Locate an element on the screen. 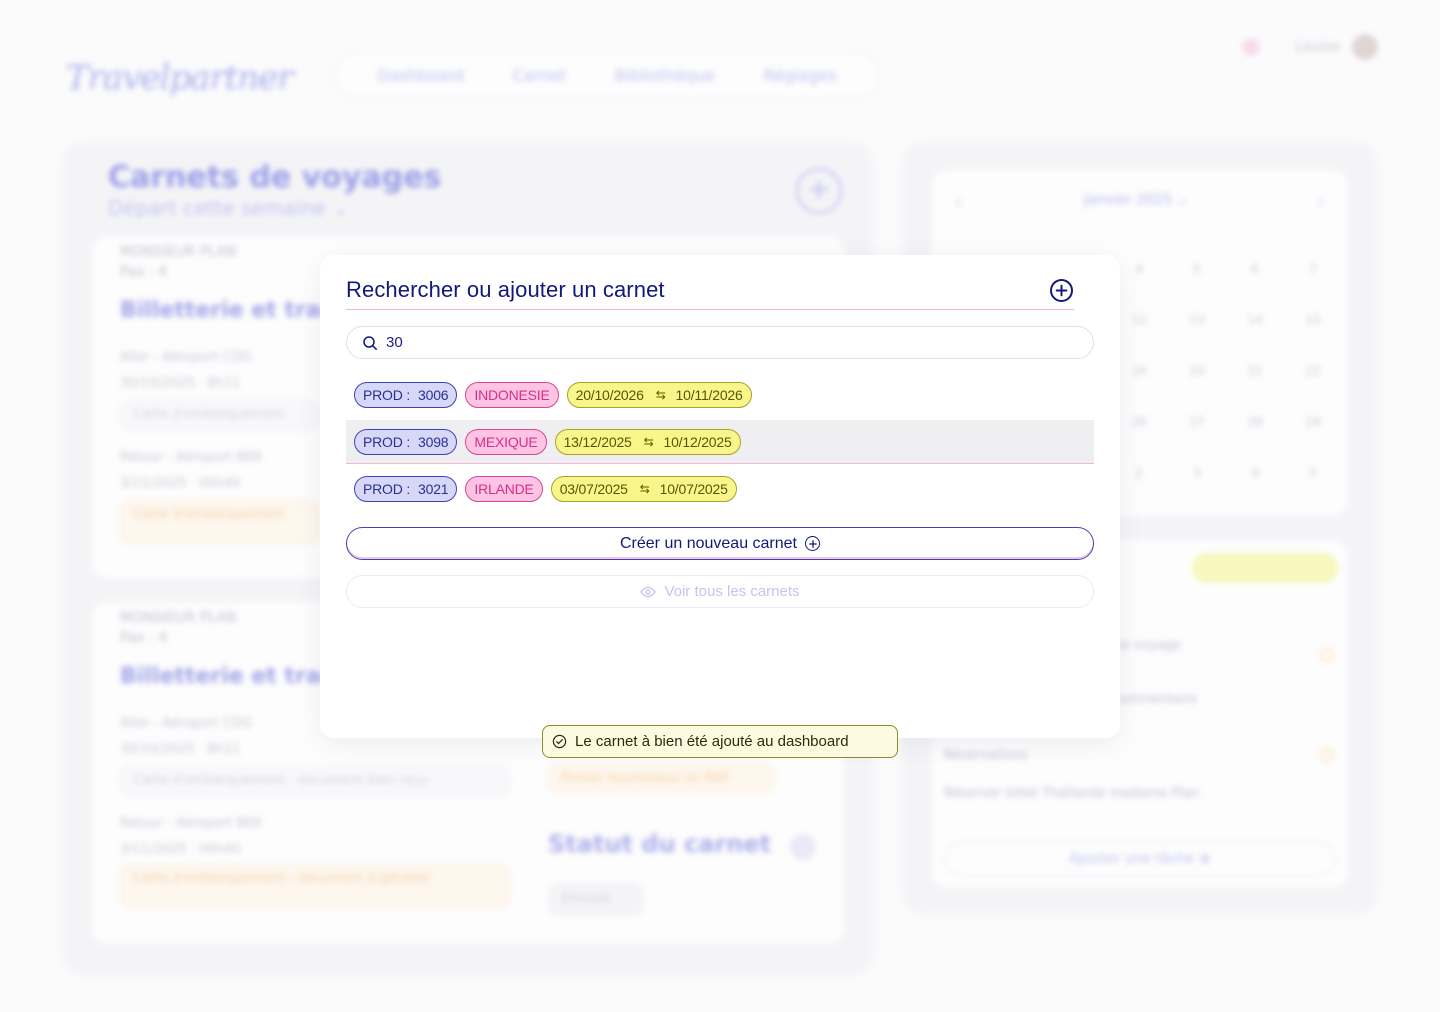 This screenshot has width=1440, height=1012. search-field is located at coordinates (720, 342).